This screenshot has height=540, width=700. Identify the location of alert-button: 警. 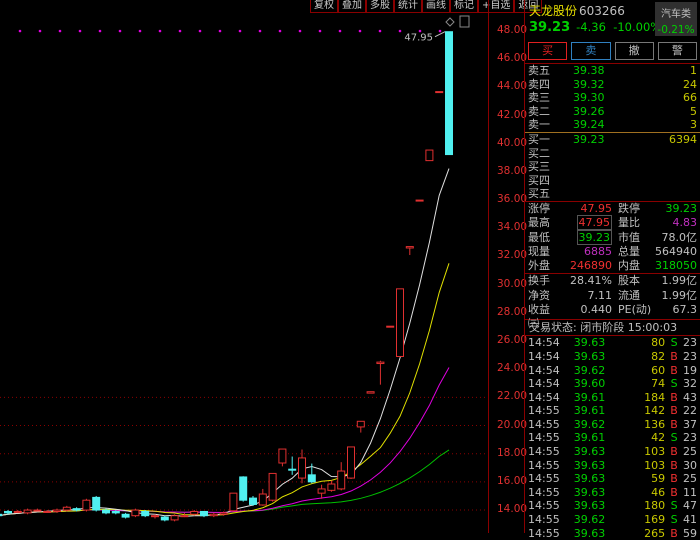
(677, 51).